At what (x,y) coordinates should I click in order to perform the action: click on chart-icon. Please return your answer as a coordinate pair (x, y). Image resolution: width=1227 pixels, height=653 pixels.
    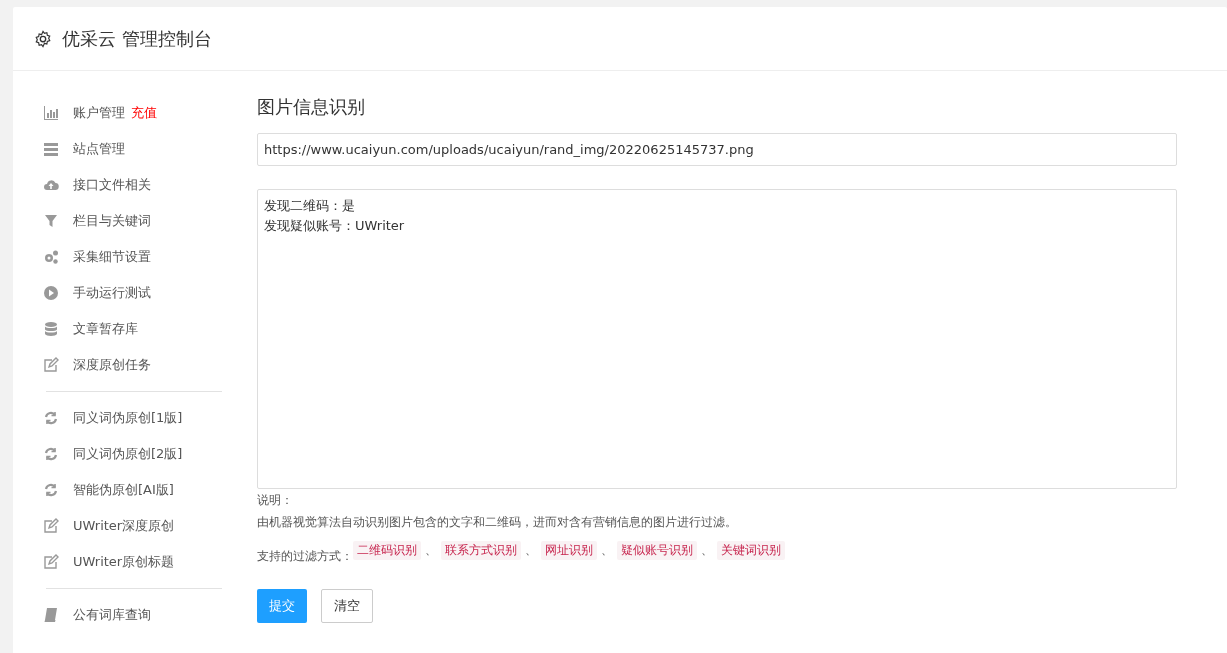
    Looking at the image, I should click on (51, 113).